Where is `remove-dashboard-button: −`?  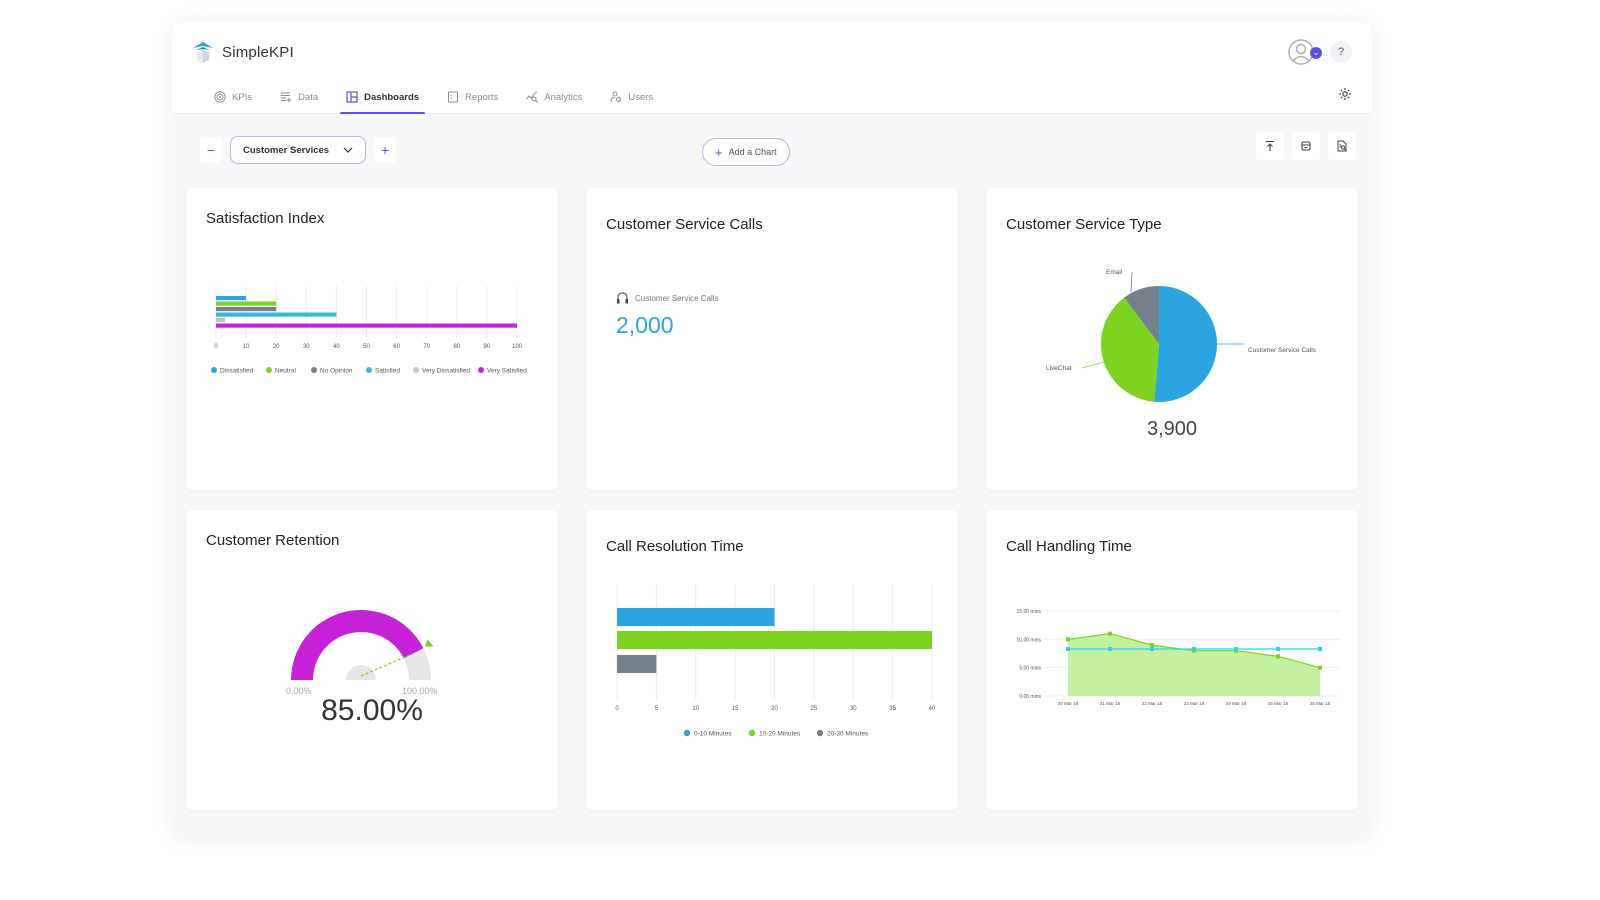 remove-dashboard-button: − is located at coordinates (211, 150).